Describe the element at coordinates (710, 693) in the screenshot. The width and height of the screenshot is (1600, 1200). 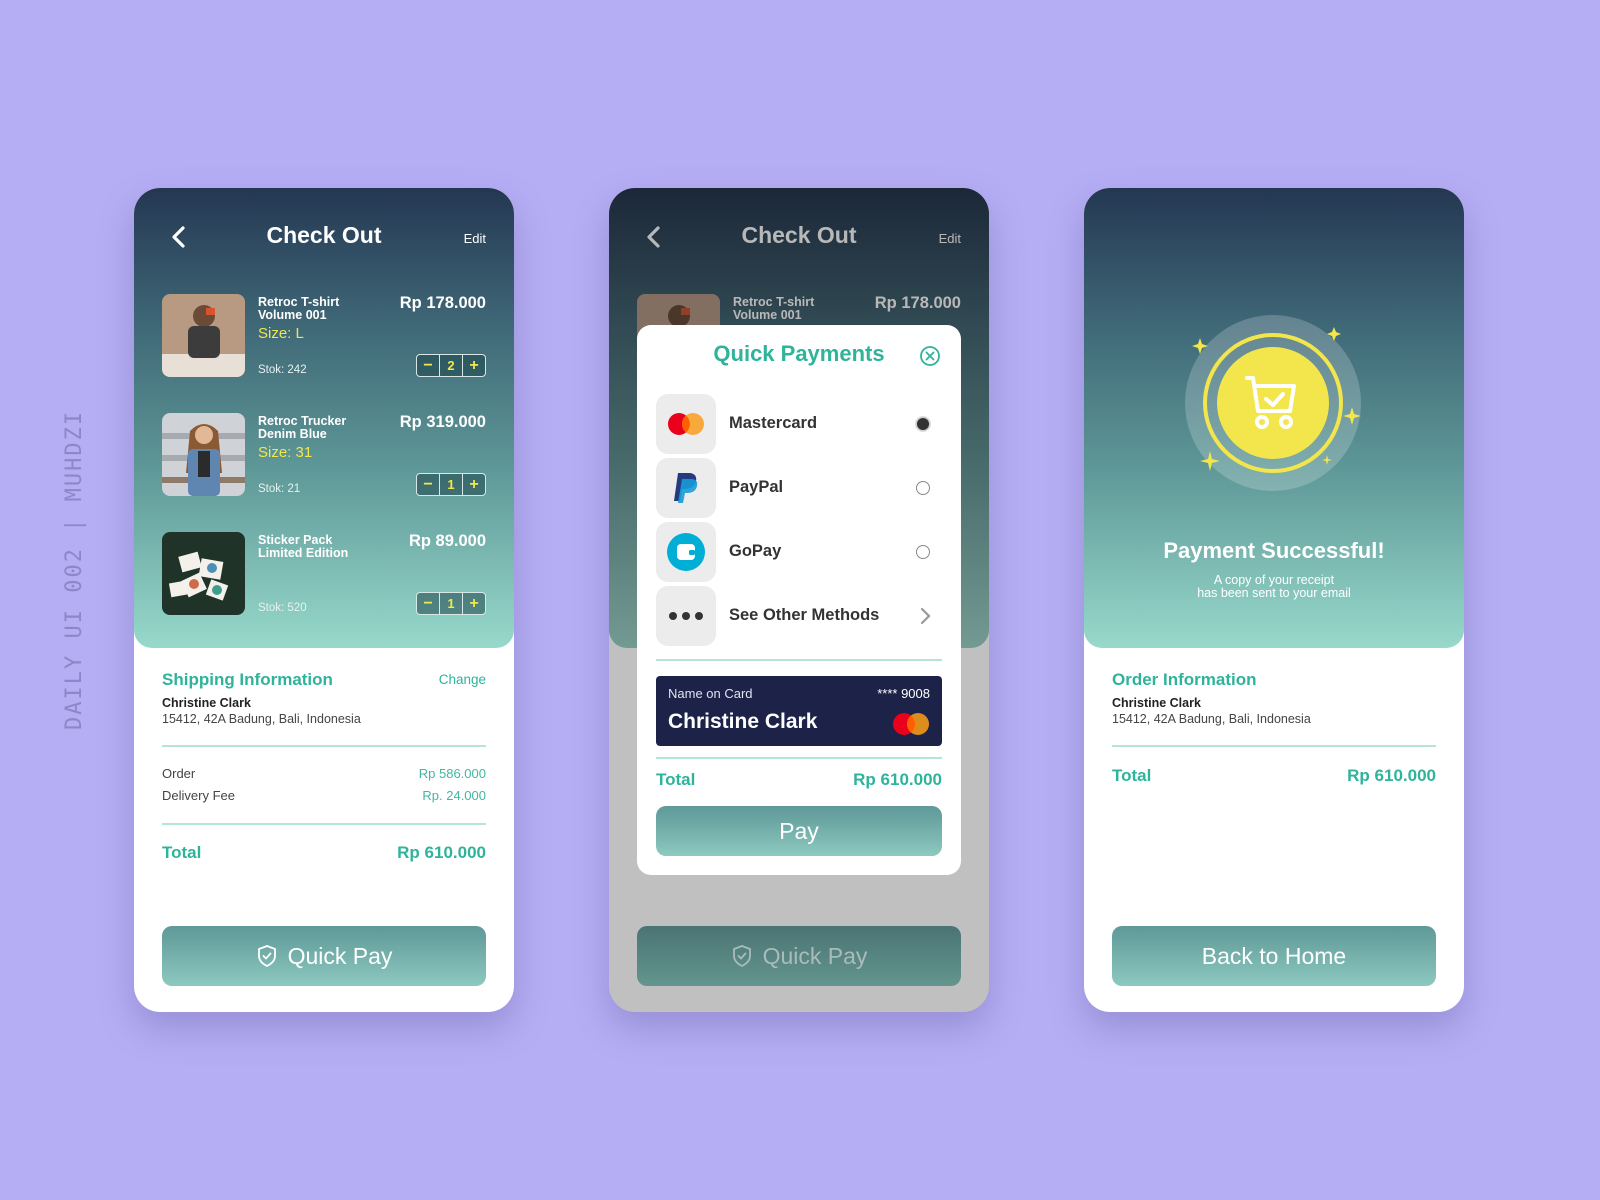
I see `card-name-label: Name on Card` at that location.